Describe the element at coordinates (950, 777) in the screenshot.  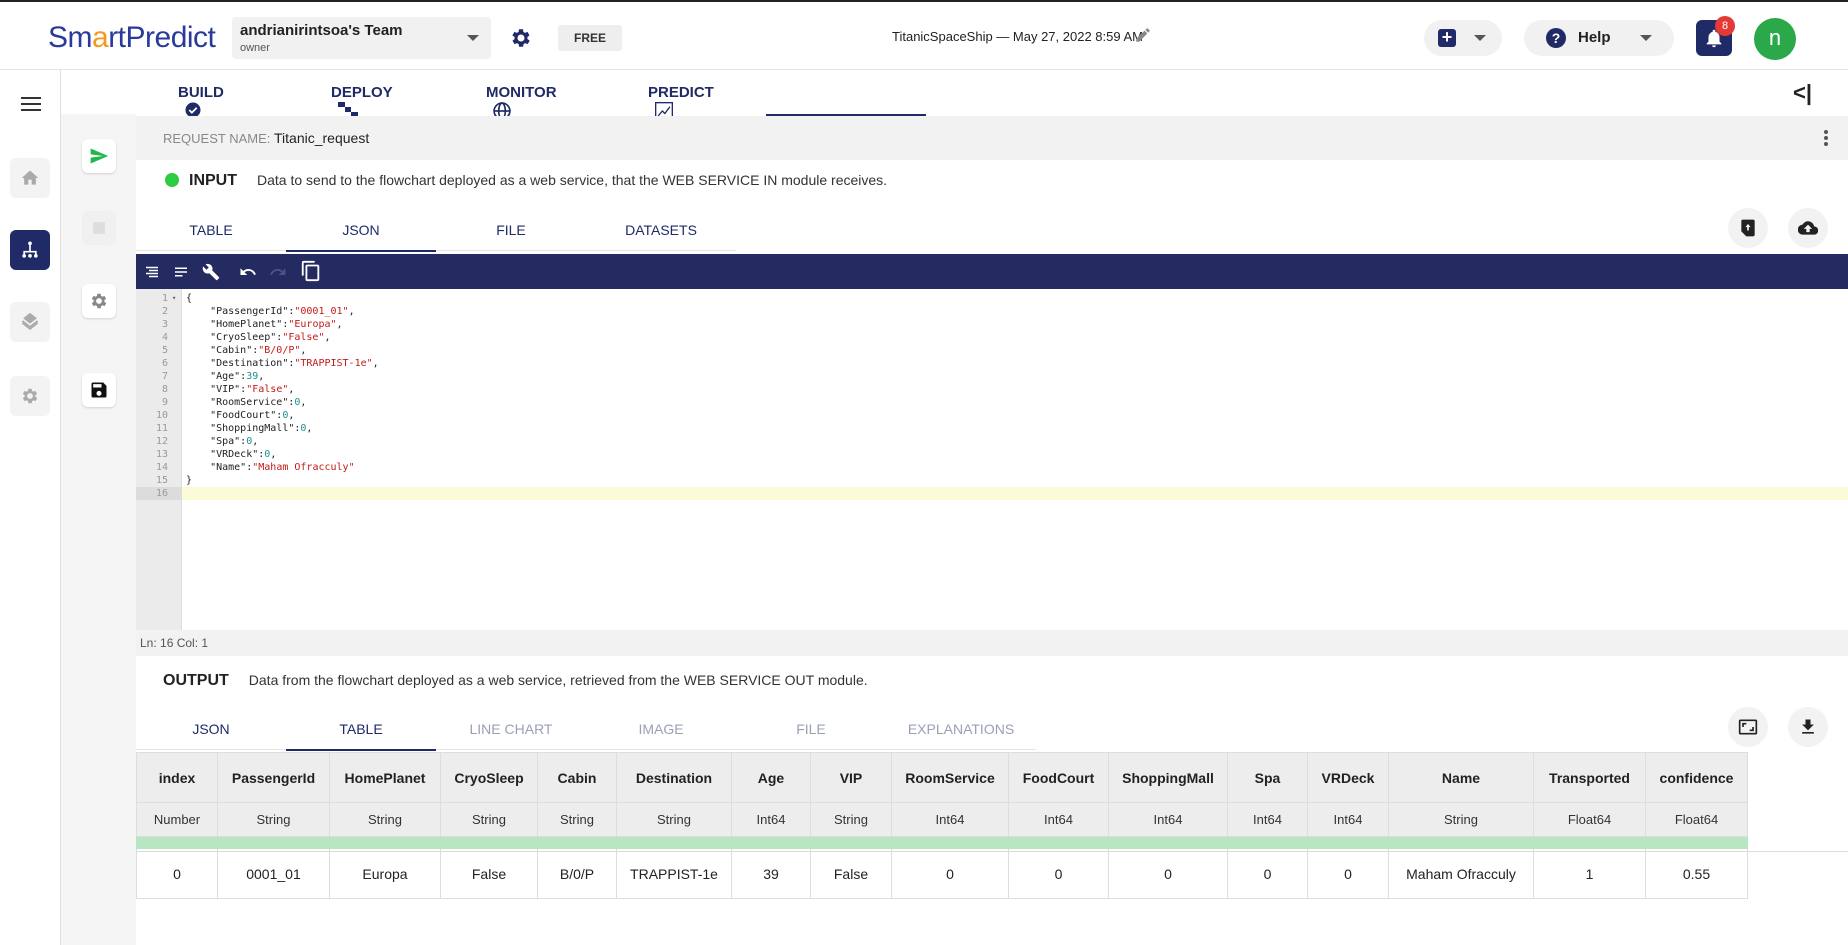
I see `column-header: RoomService` at that location.